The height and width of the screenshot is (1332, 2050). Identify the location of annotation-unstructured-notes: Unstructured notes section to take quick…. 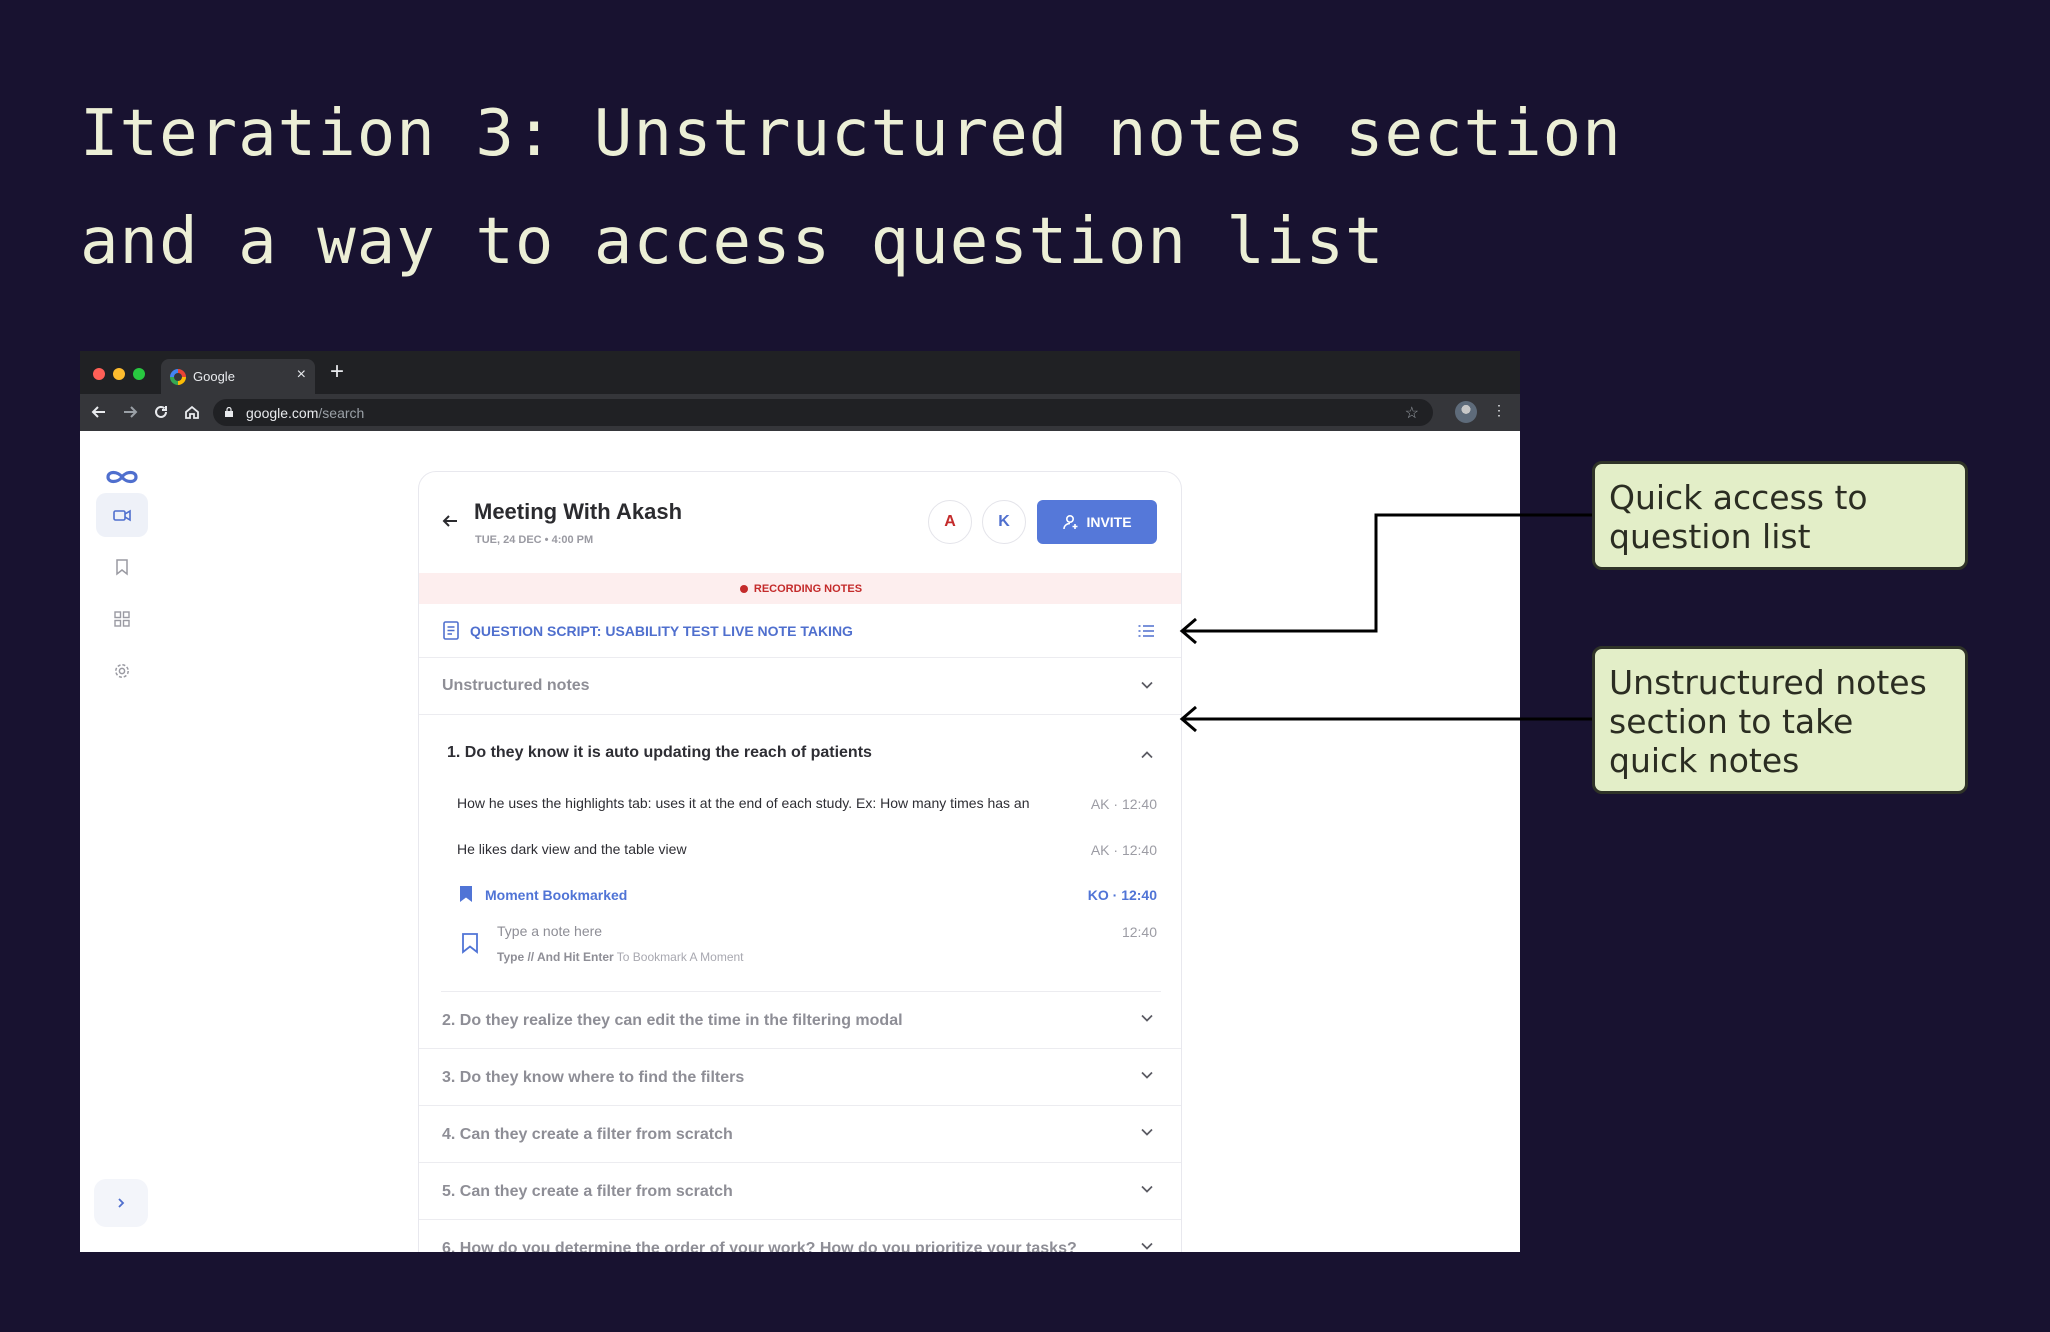
(1780, 720).